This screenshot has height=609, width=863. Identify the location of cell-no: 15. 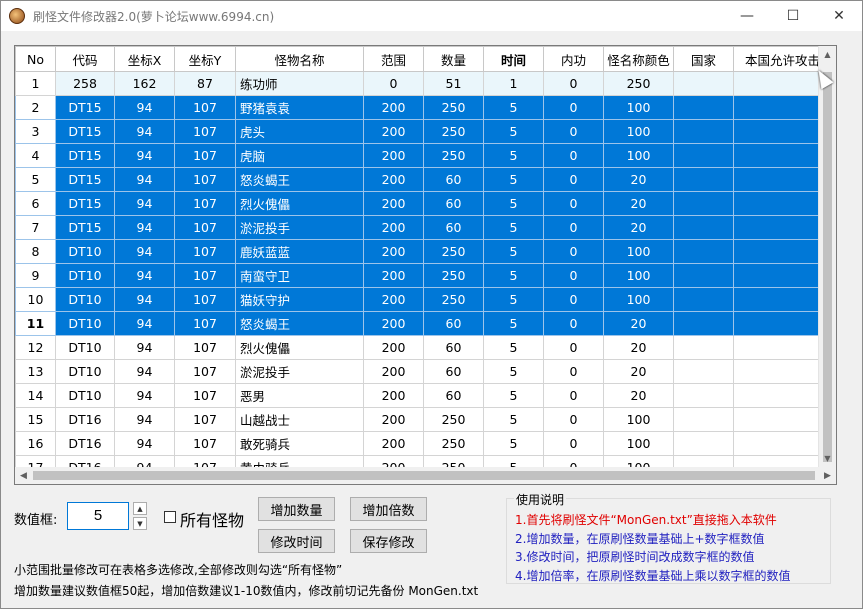
(35, 419).